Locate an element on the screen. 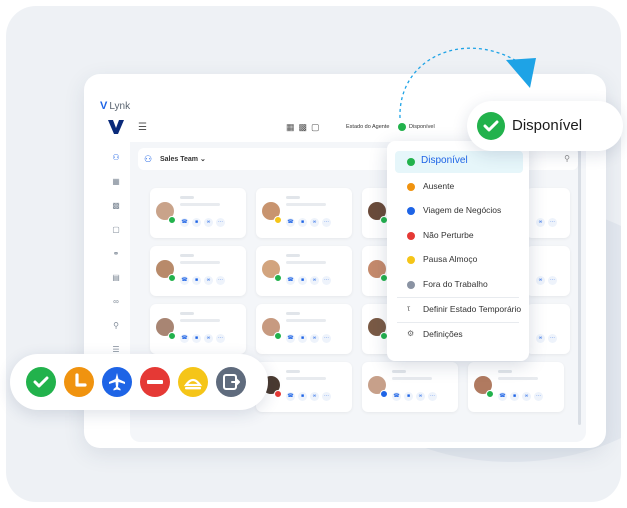  business-trip-status-icon is located at coordinates (117, 382).